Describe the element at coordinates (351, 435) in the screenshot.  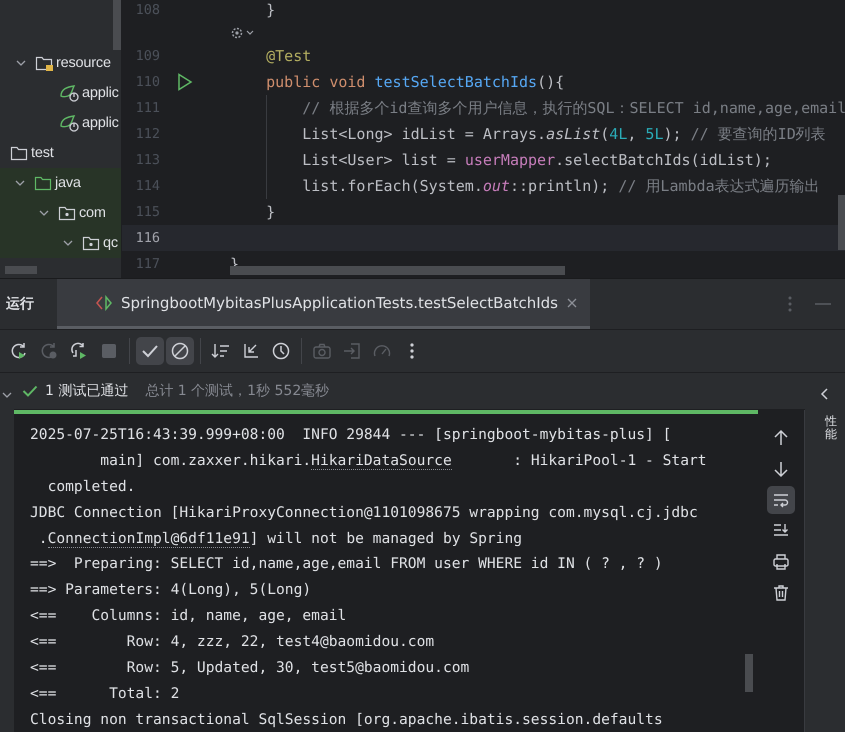
I see `console-line: 2025-07-25T16:43:39.999+08:00 INFO 29844 --- [springboot-mybitas-plus] [` at that location.